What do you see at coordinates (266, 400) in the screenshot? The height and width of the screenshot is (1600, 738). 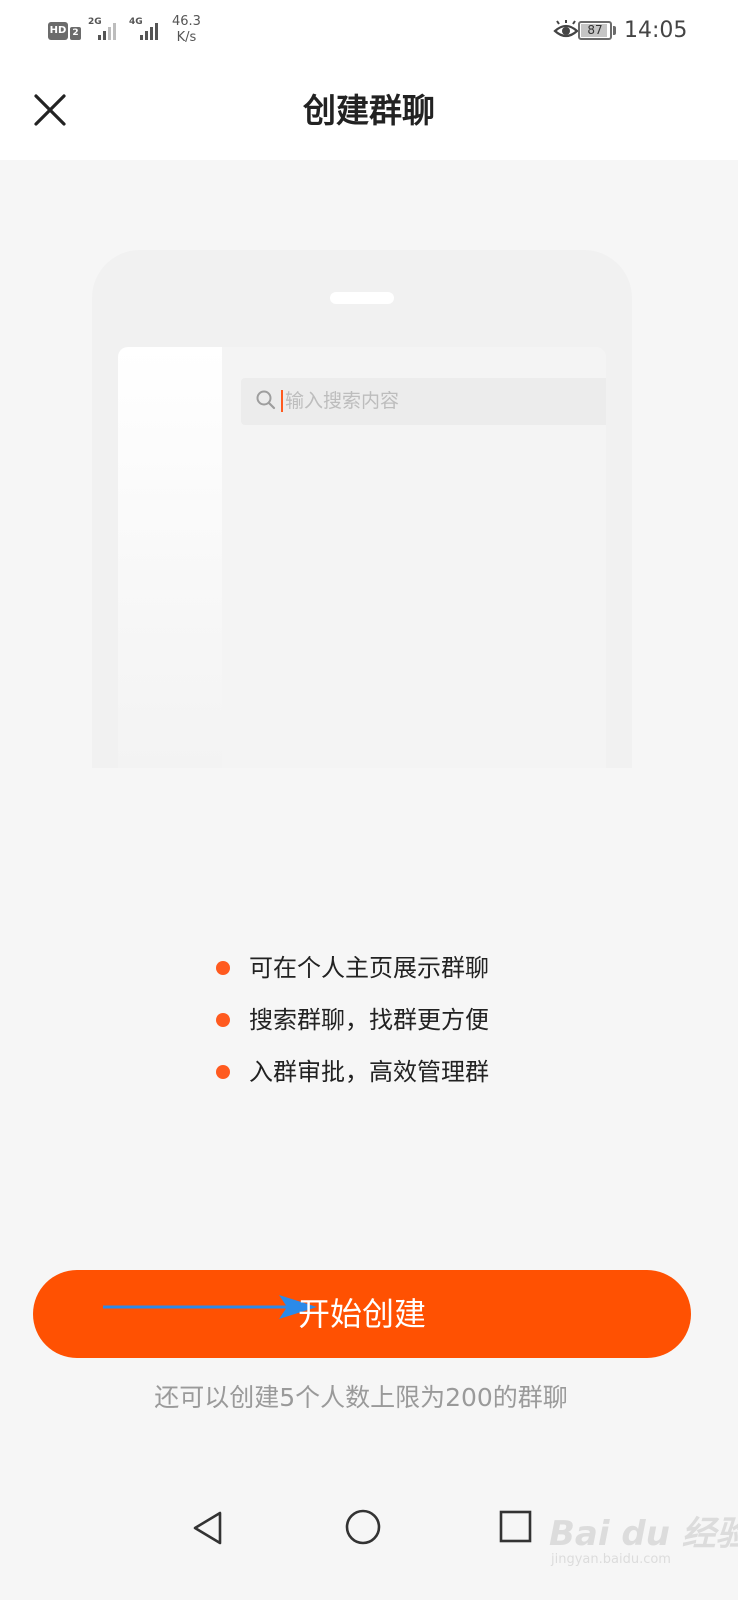 I see `search-icon` at bounding box center [266, 400].